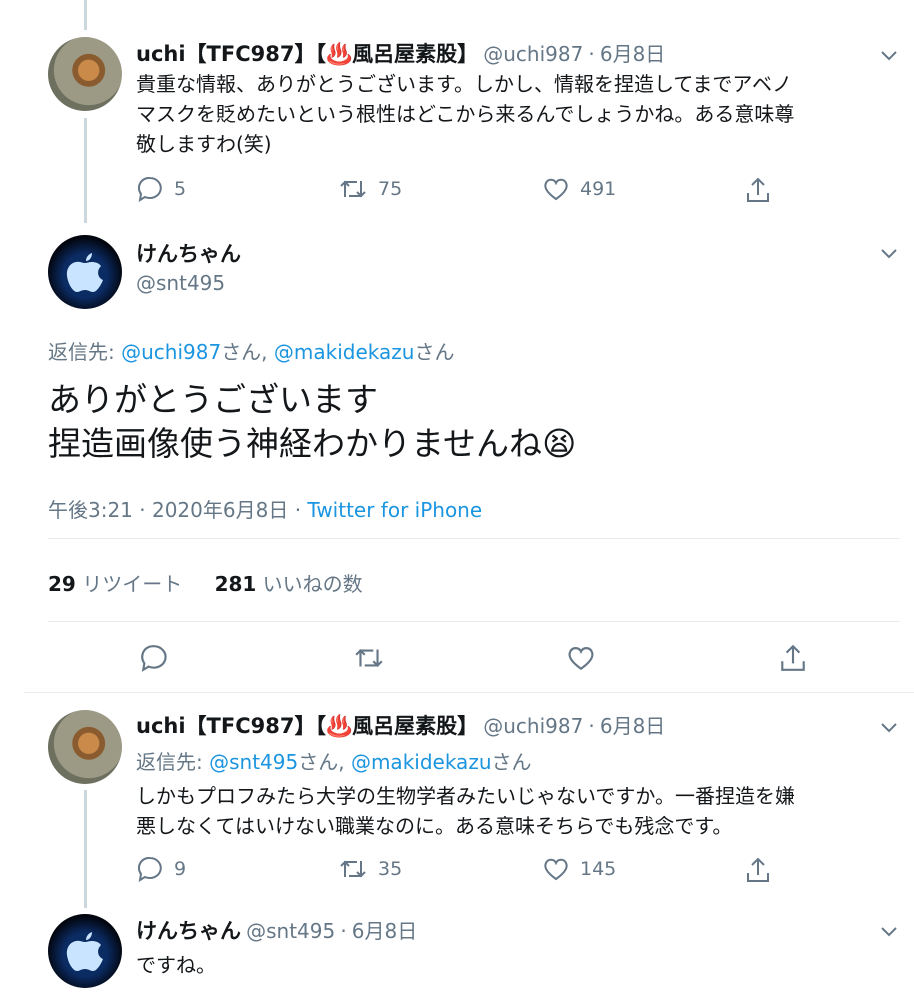  What do you see at coordinates (581, 658) in the screenshot?
I see `main-heart-icon` at bounding box center [581, 658].